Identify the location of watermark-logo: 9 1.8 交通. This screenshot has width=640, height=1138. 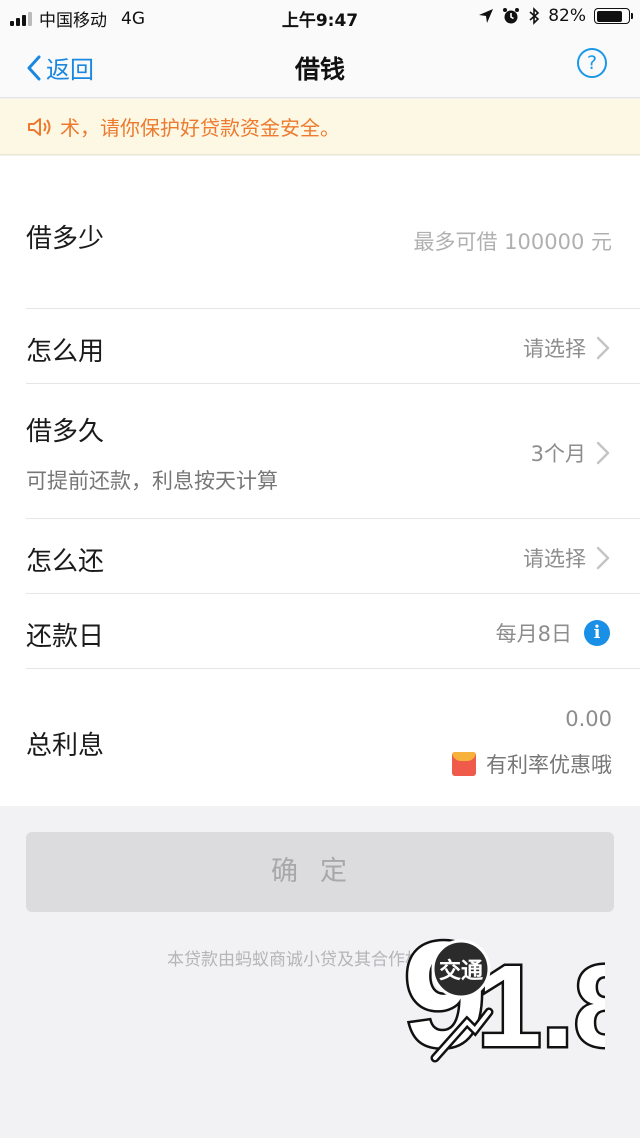
(505, 993).